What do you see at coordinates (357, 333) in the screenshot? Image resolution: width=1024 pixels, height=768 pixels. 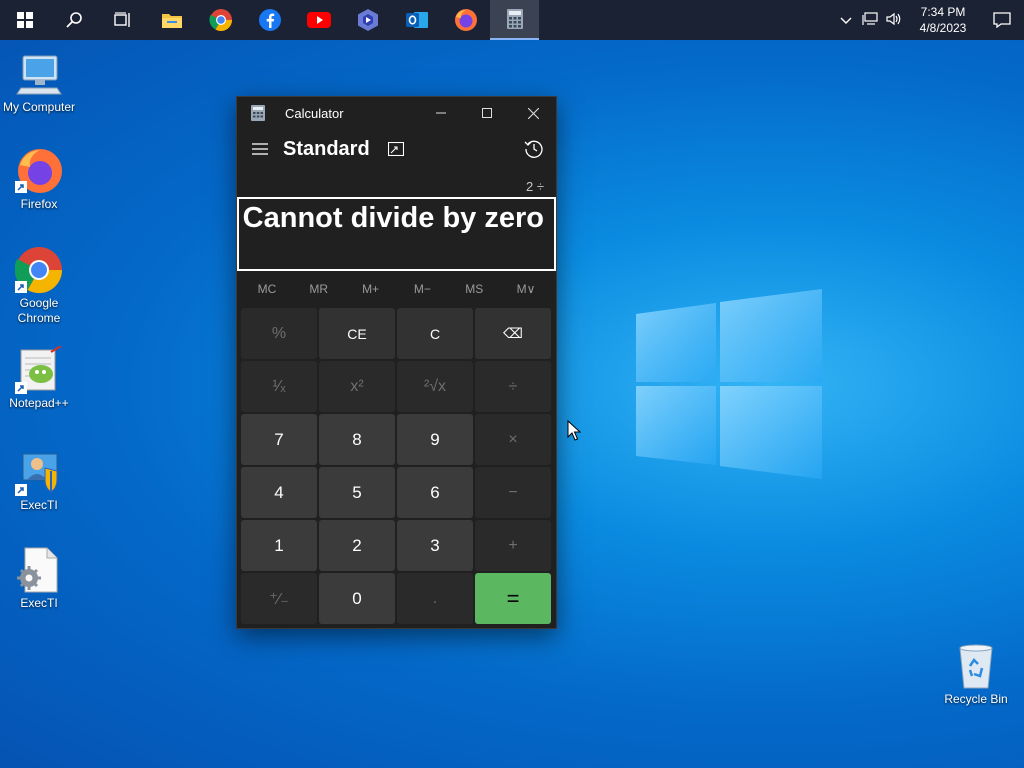 I see `clear-entry-button: CE` at bounding box center [357, 333].